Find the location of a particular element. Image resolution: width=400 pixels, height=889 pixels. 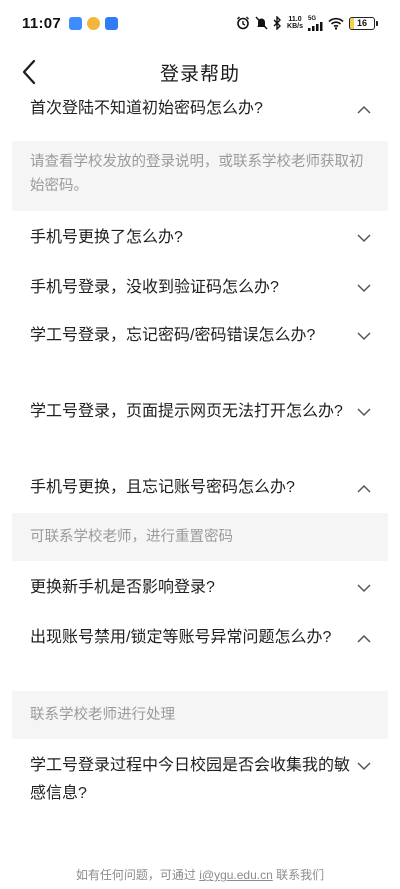

faq-item: 手机号更换了怎么办? is located at coordinates (200, 236).